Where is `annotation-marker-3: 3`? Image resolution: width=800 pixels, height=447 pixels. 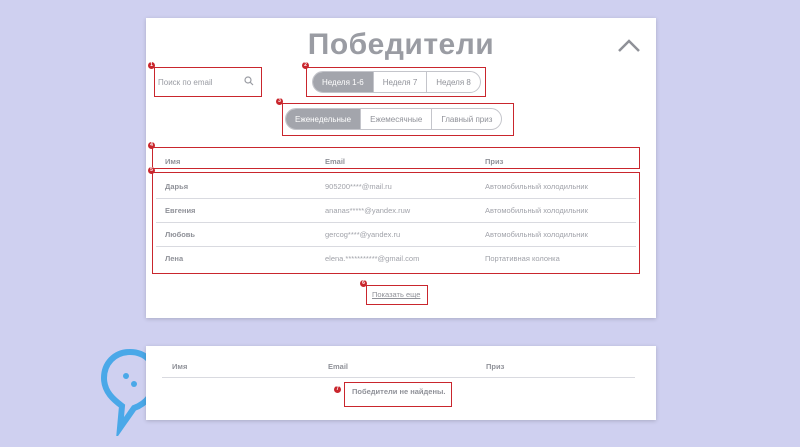 annotation-marker-3: 3 is located at coordinates (279, 101).